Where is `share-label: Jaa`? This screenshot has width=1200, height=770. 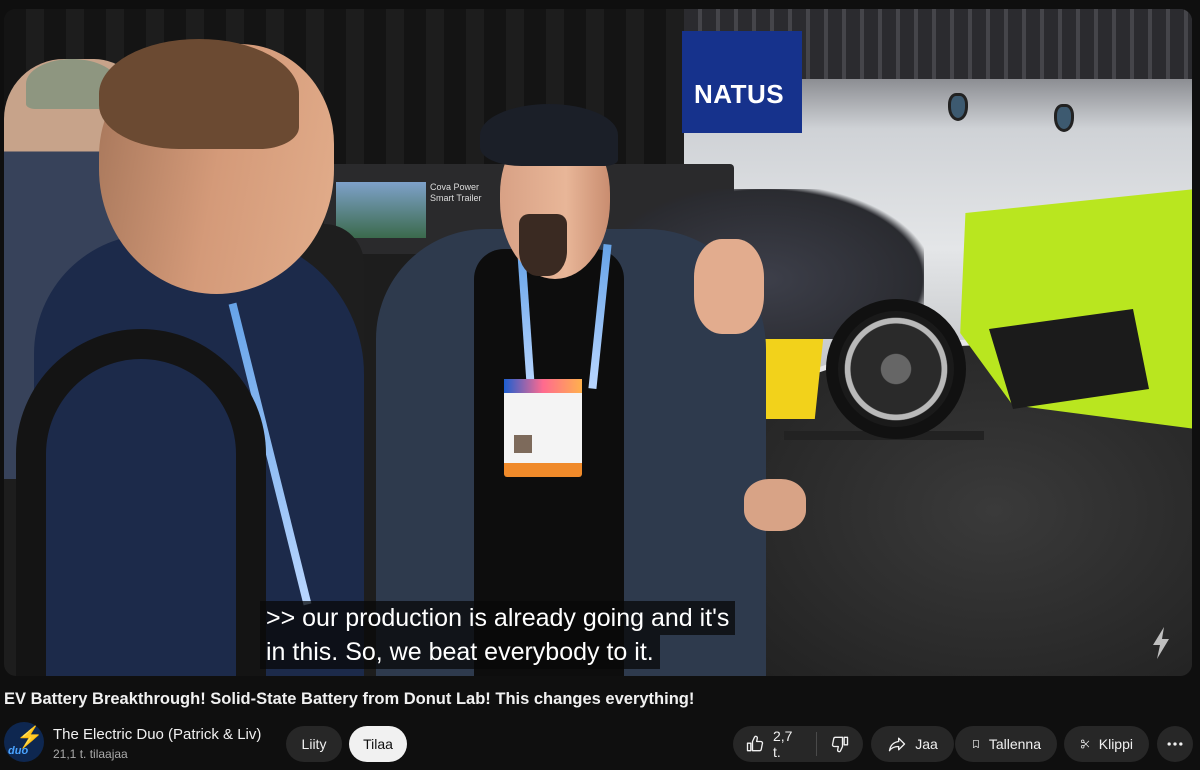 share-label: Jaa is located at coordinates (926, 744).